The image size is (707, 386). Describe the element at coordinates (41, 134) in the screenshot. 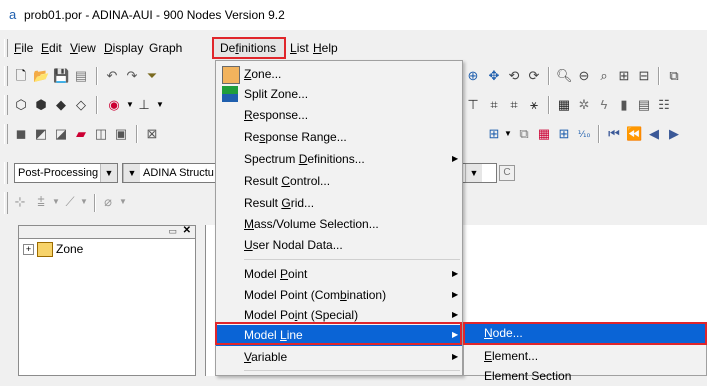

I see `shade-2-icon: ◩` at that location.